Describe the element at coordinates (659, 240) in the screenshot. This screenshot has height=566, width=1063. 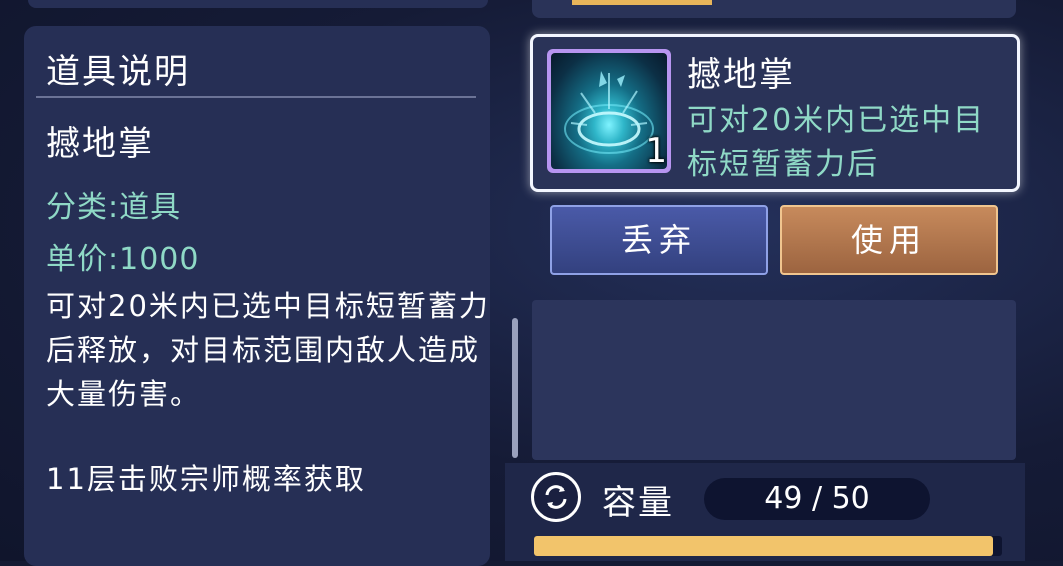
I see `discard-button: 丢弃` at that location.